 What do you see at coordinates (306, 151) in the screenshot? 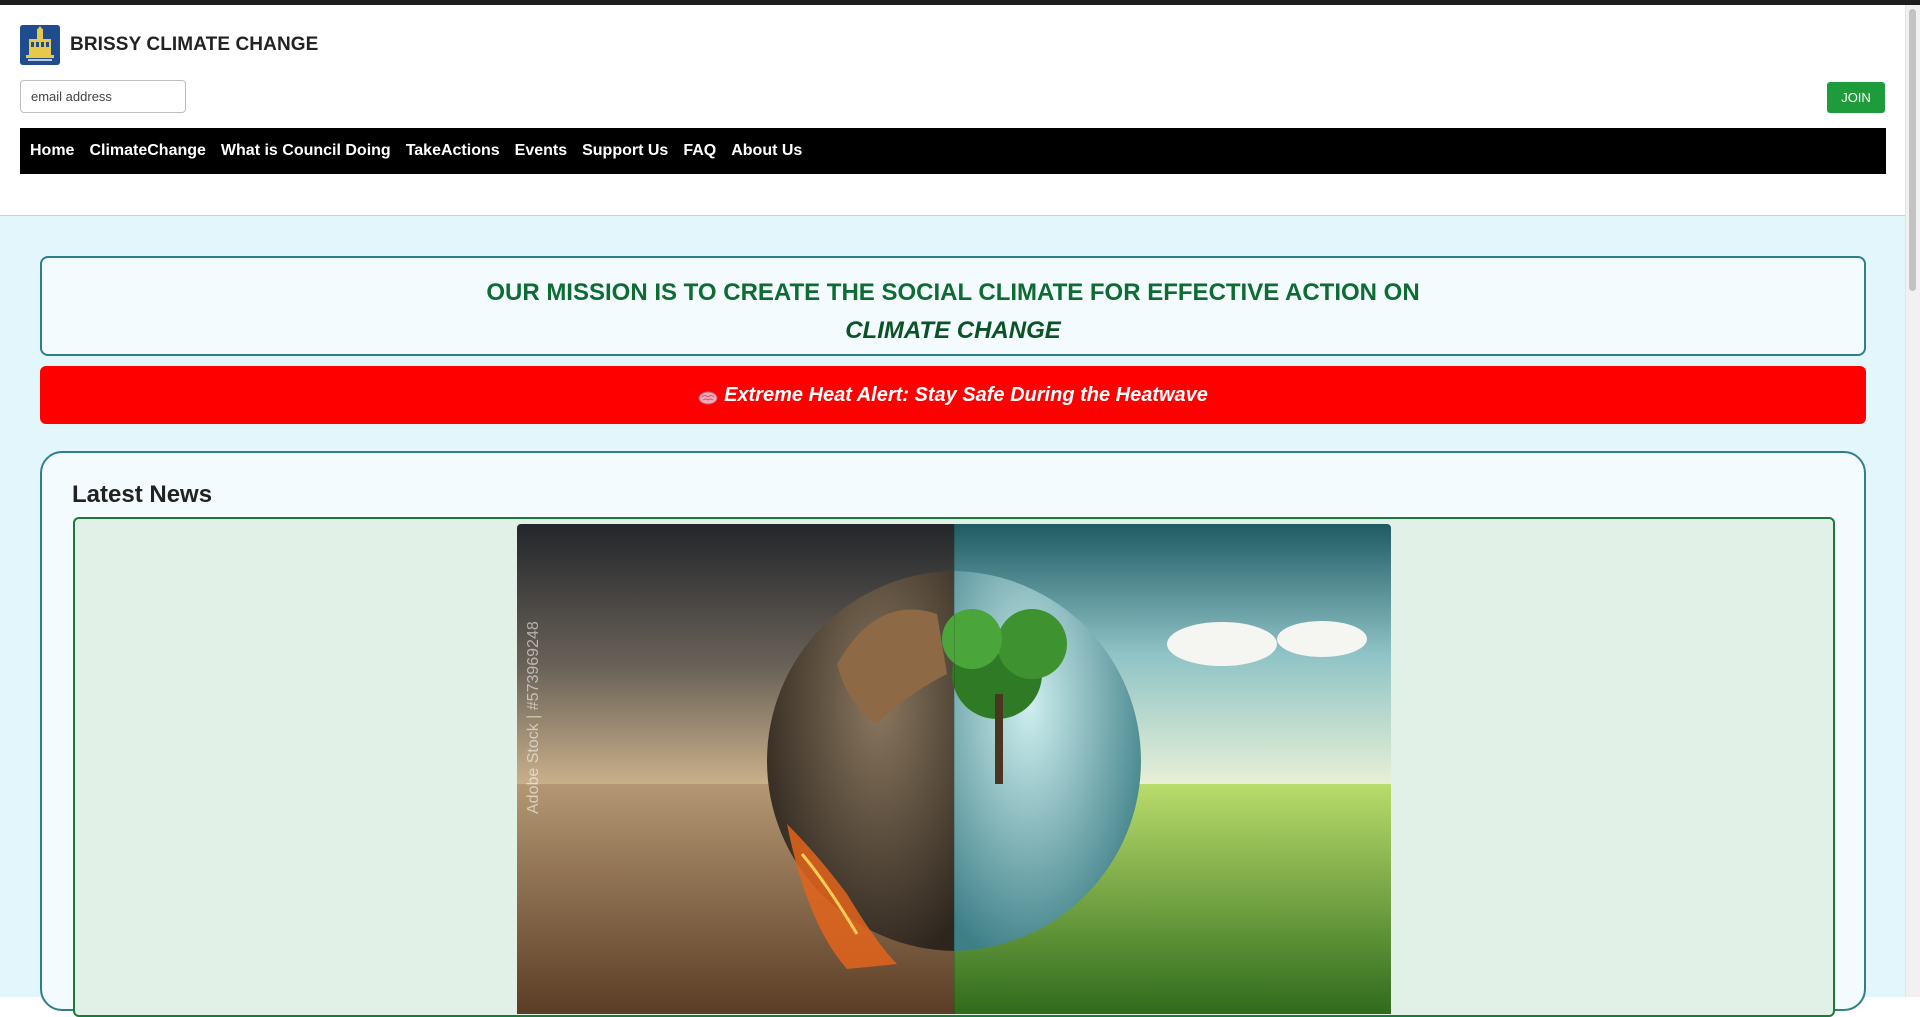
I see `nav-item-council-doing: What is Council Doing` at bounding box center [306, 151].